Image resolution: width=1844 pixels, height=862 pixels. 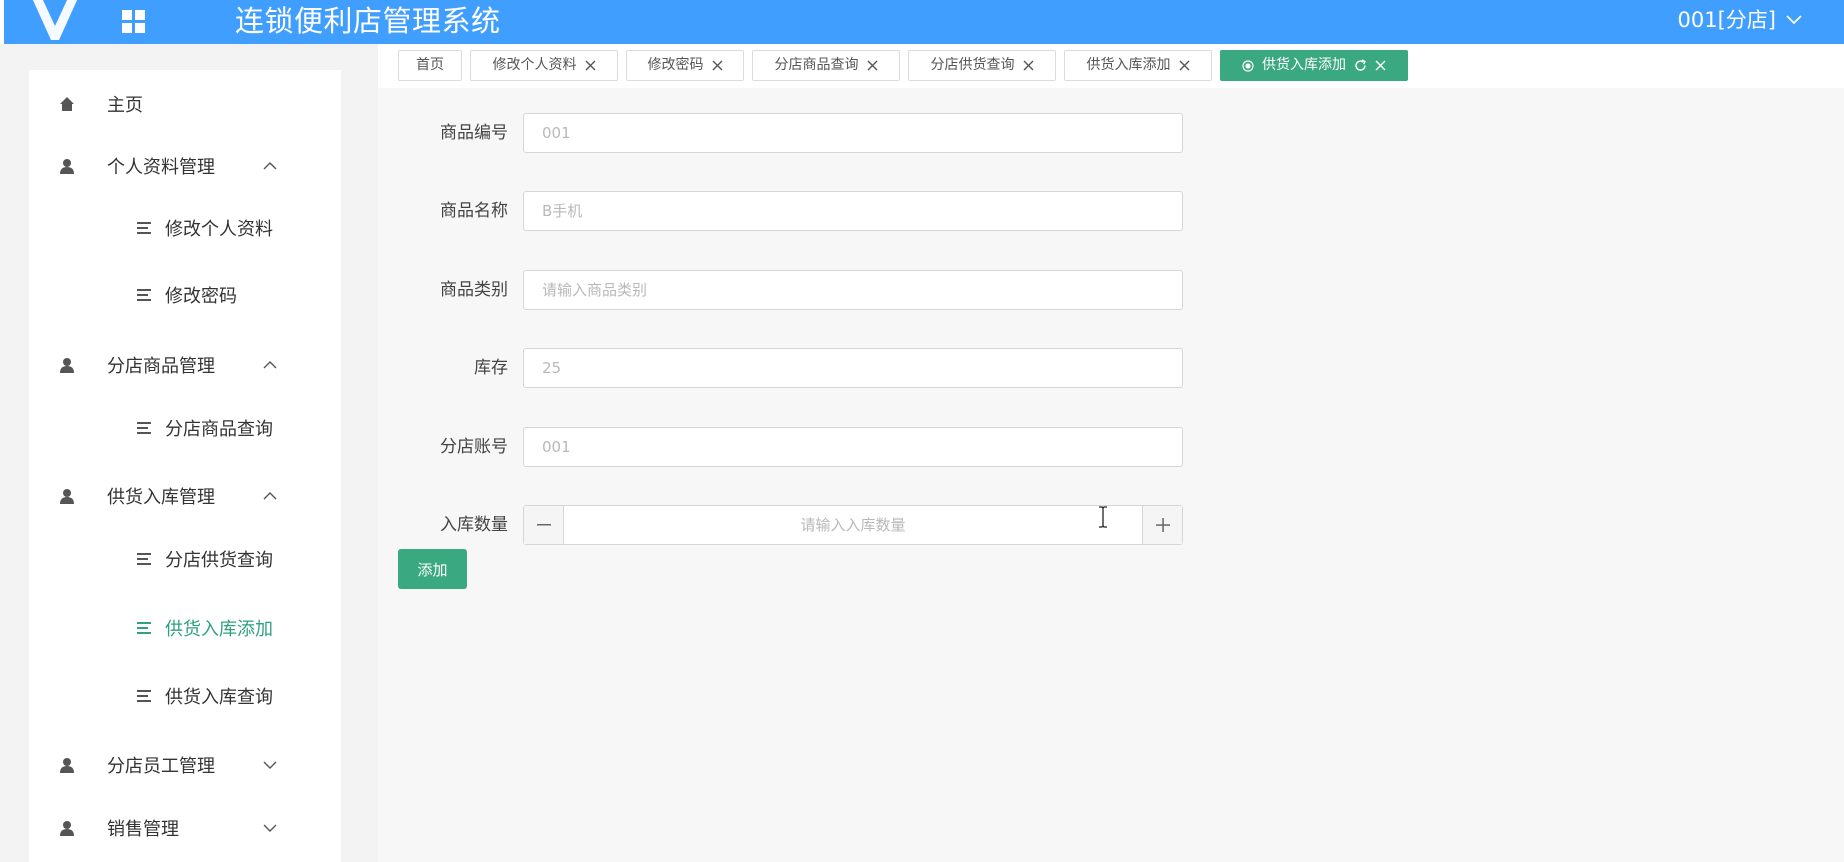 I want to click on sidebar-item-change-password: 修改密码, so click(x=185, y=295).